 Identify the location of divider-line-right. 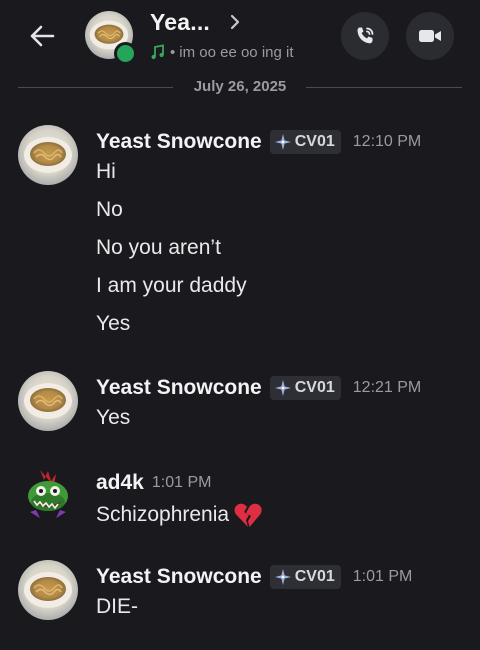
(384, 87).